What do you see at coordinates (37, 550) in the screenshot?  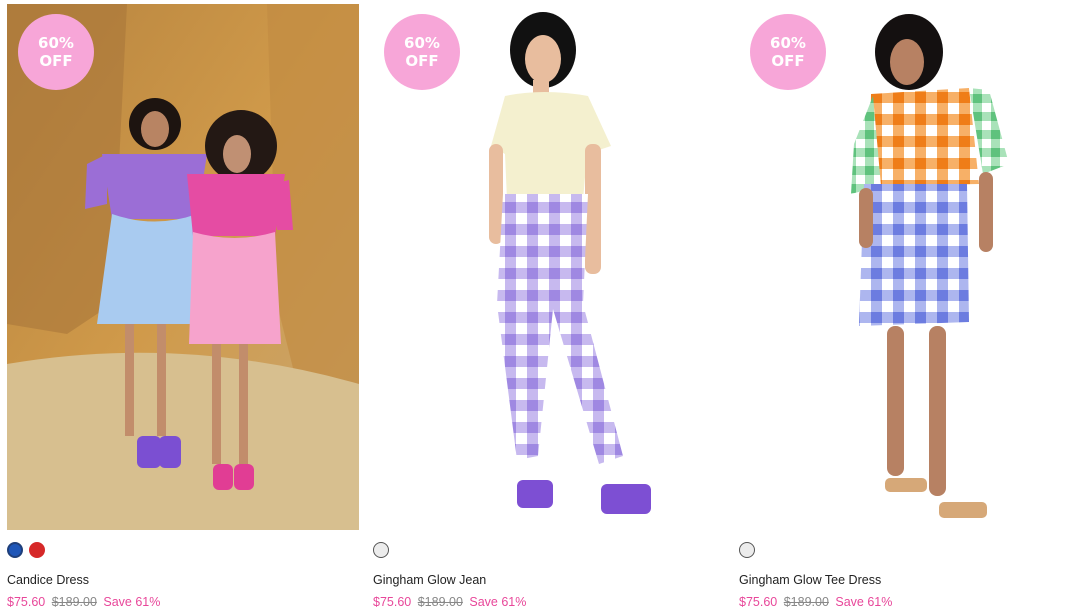 I see `swatch-red` at bounding box center [37, 550].